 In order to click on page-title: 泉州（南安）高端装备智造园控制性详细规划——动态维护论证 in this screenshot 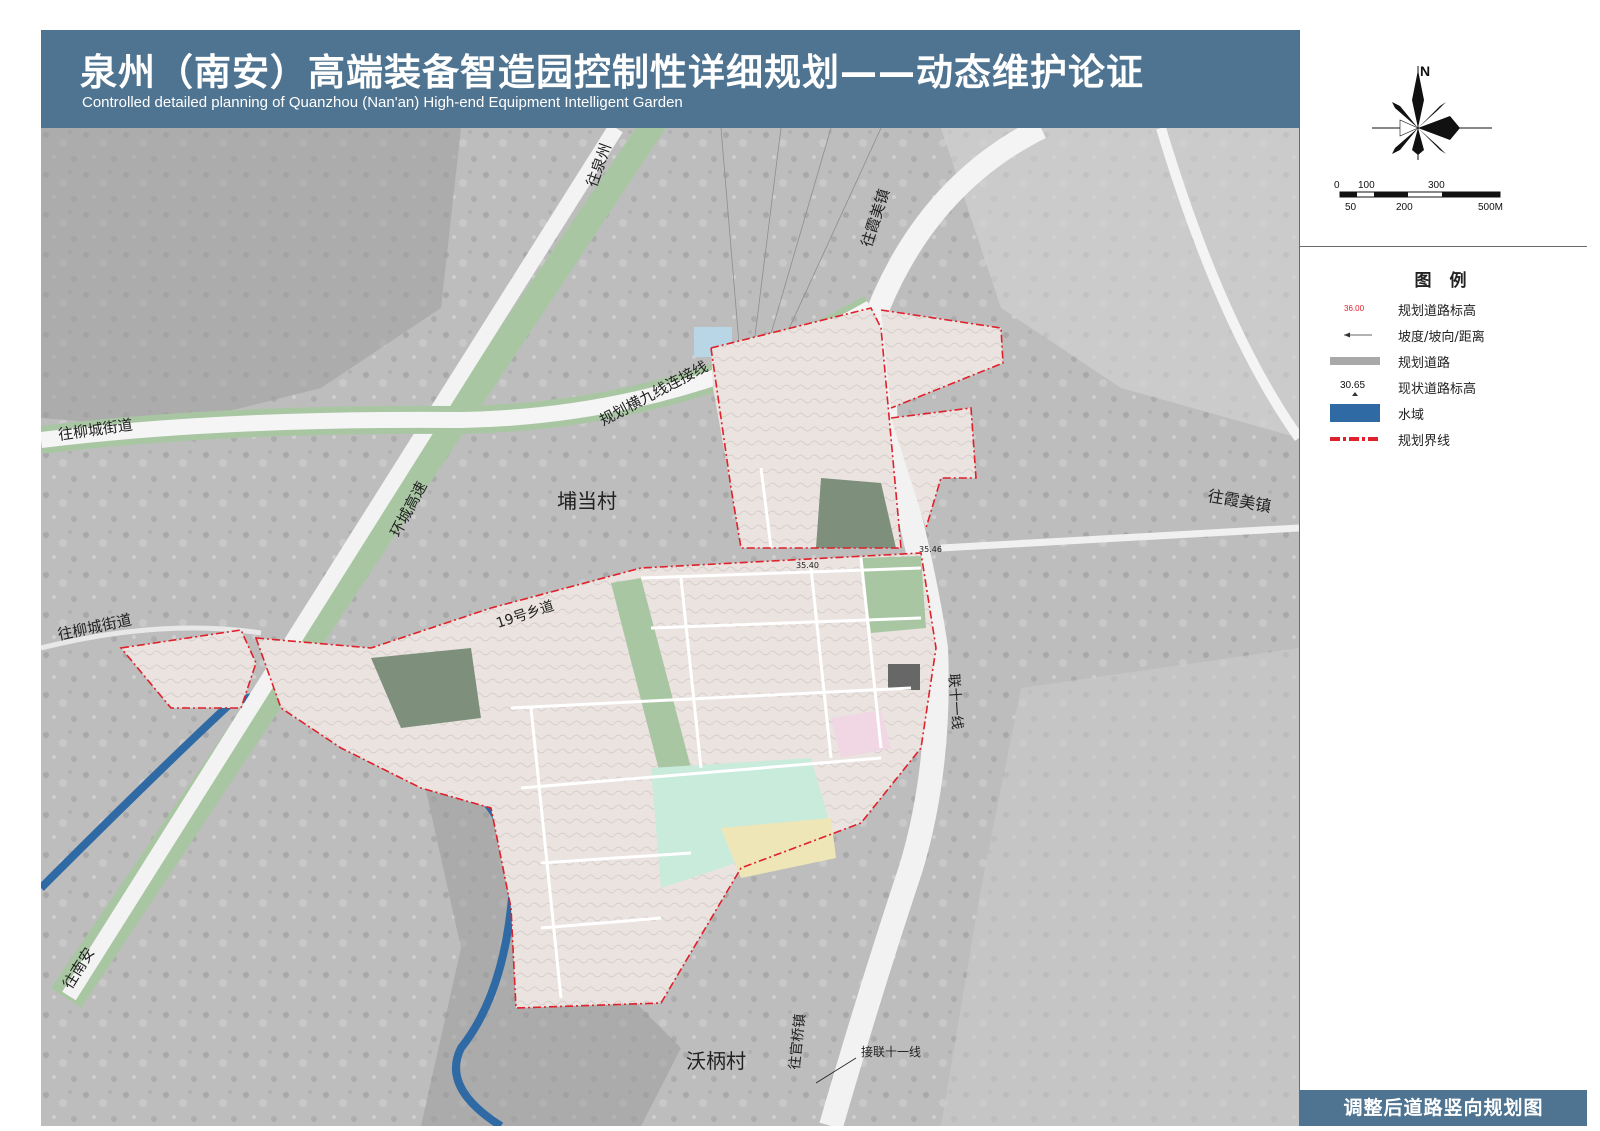, I will do `click(612, 72)`.